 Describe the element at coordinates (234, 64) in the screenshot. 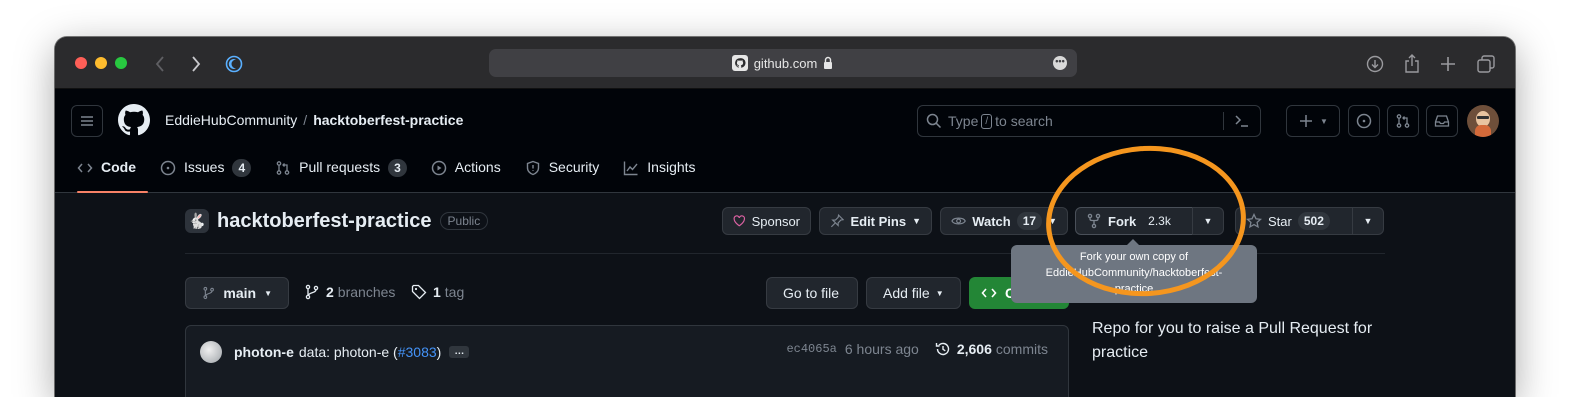

I see `privacy-report-icon` at that location.